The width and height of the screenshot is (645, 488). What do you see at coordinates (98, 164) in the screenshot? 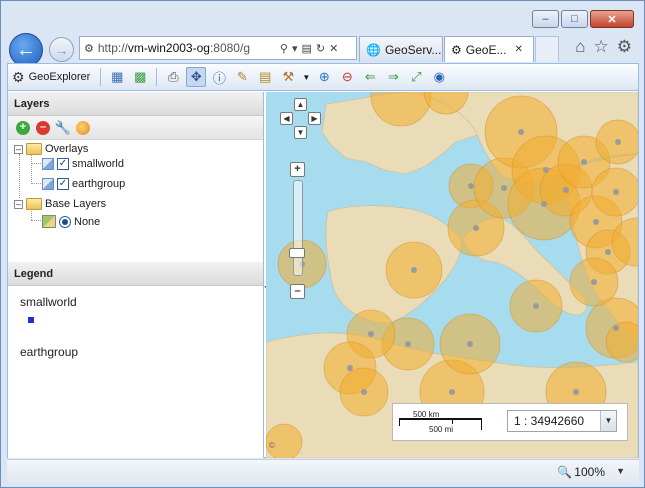
I see `layer-label: smallworld` at bounding box center [98, 164].